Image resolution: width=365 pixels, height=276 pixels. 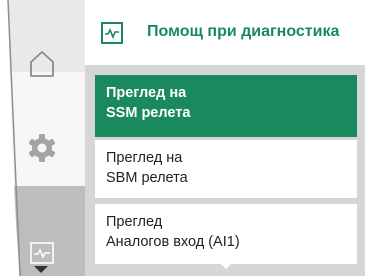 I want to click on menu-item-label: Преглед, so click(x=134, y=222).